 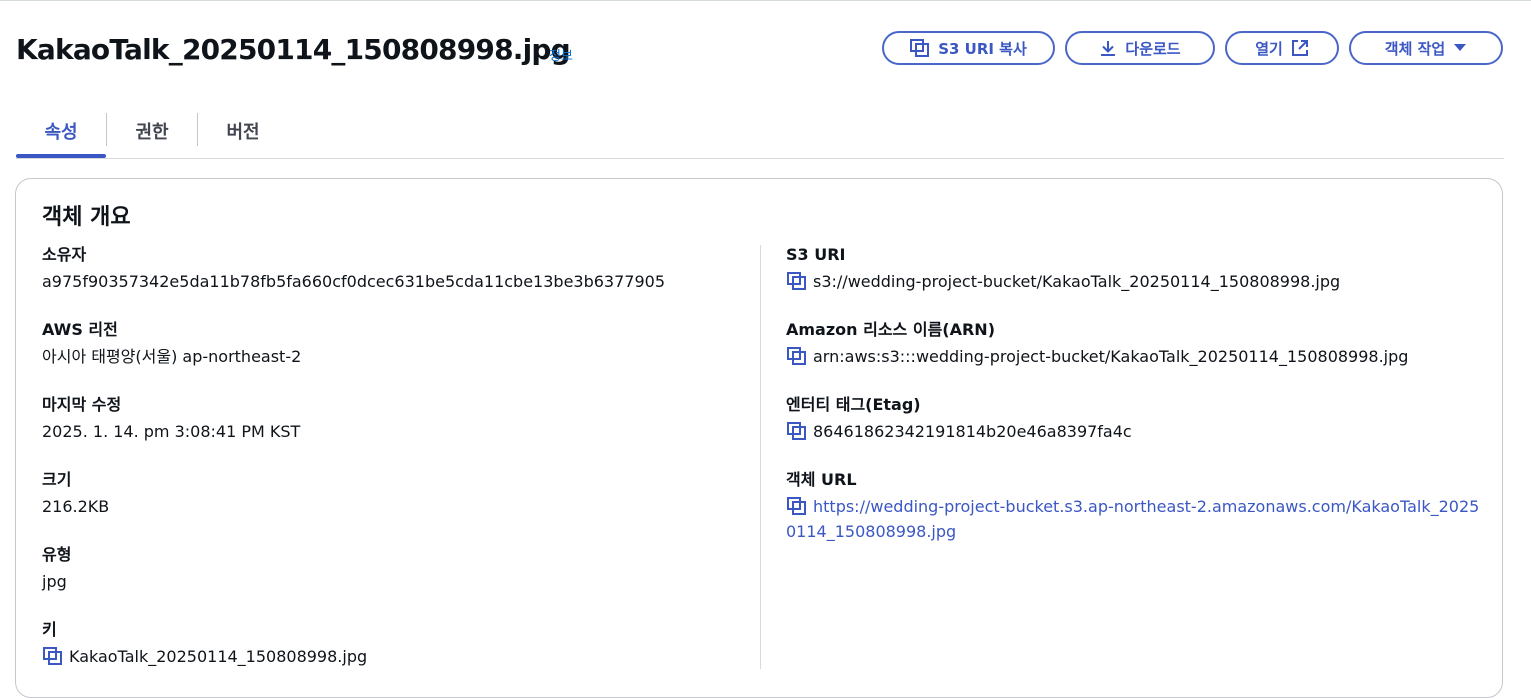 What do you see at coordinates (760, 457) in the screenshot?
I see `column-divider` at bounding box center [760, 457].